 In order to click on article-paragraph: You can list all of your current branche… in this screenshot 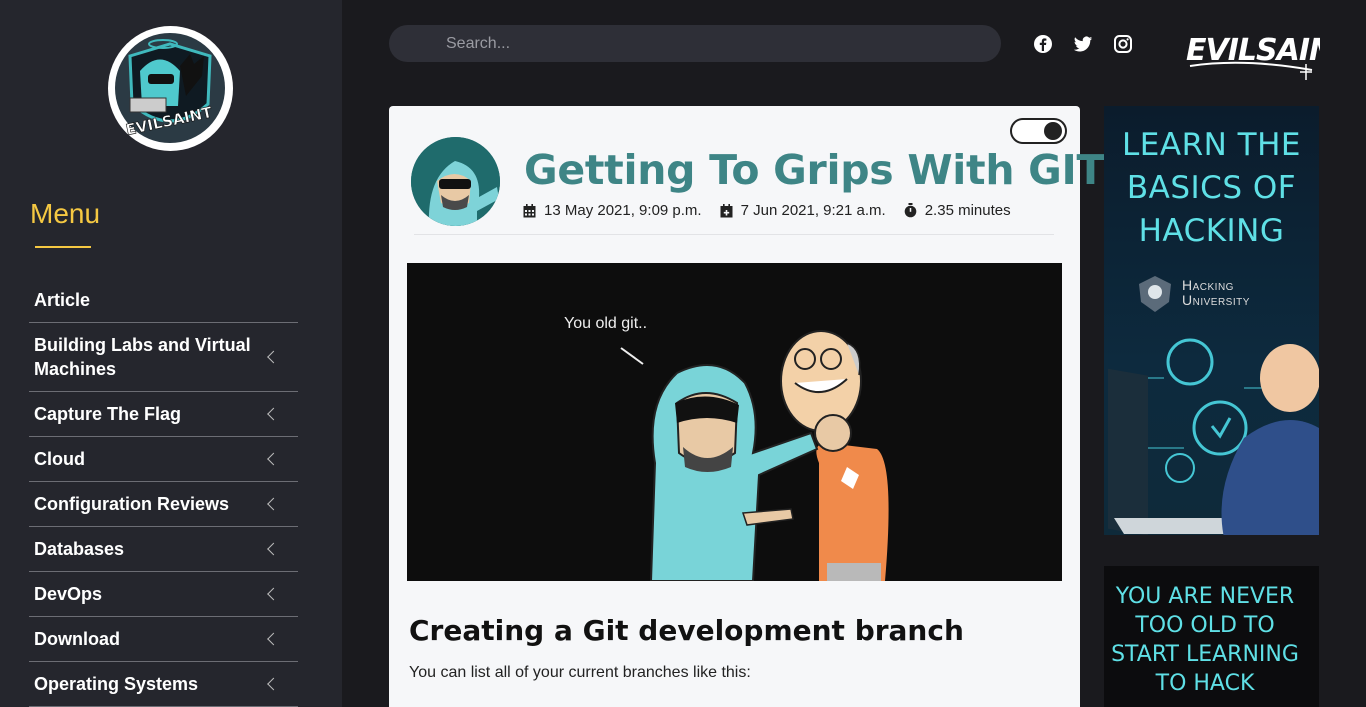, I will do `click(580, 672)`.